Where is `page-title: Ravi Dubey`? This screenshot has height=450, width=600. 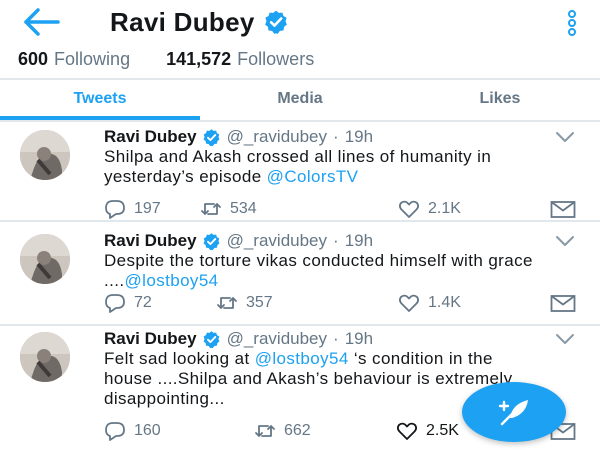 page-title: Ravi Dubey is located at coordinates (182, 21).